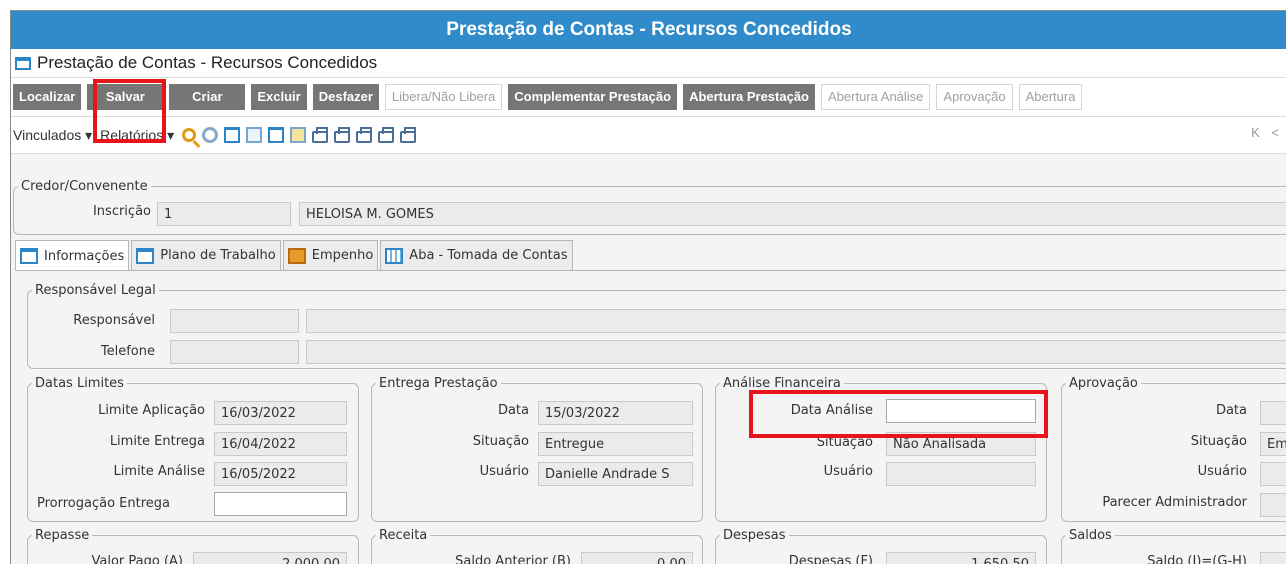 The width and height of the screenshot is (1286, 564). I want to click on salvar-highlight-box, so click(129, 111).